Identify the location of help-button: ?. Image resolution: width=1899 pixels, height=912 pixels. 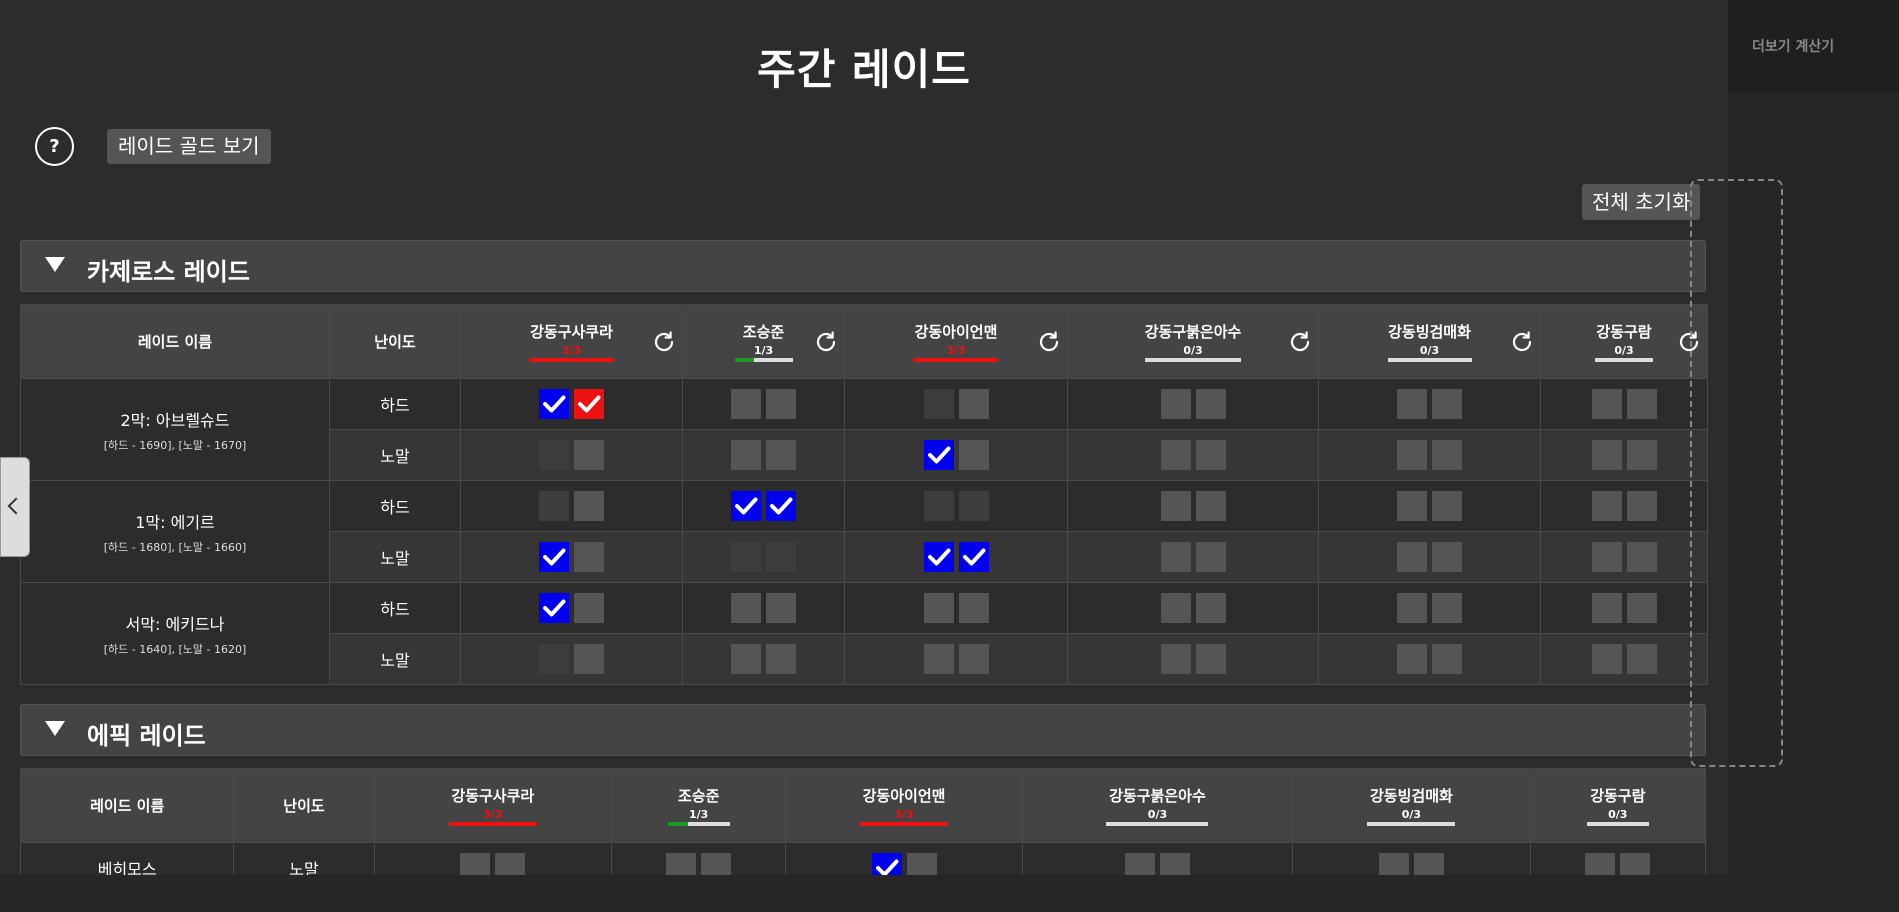
(54, 146).